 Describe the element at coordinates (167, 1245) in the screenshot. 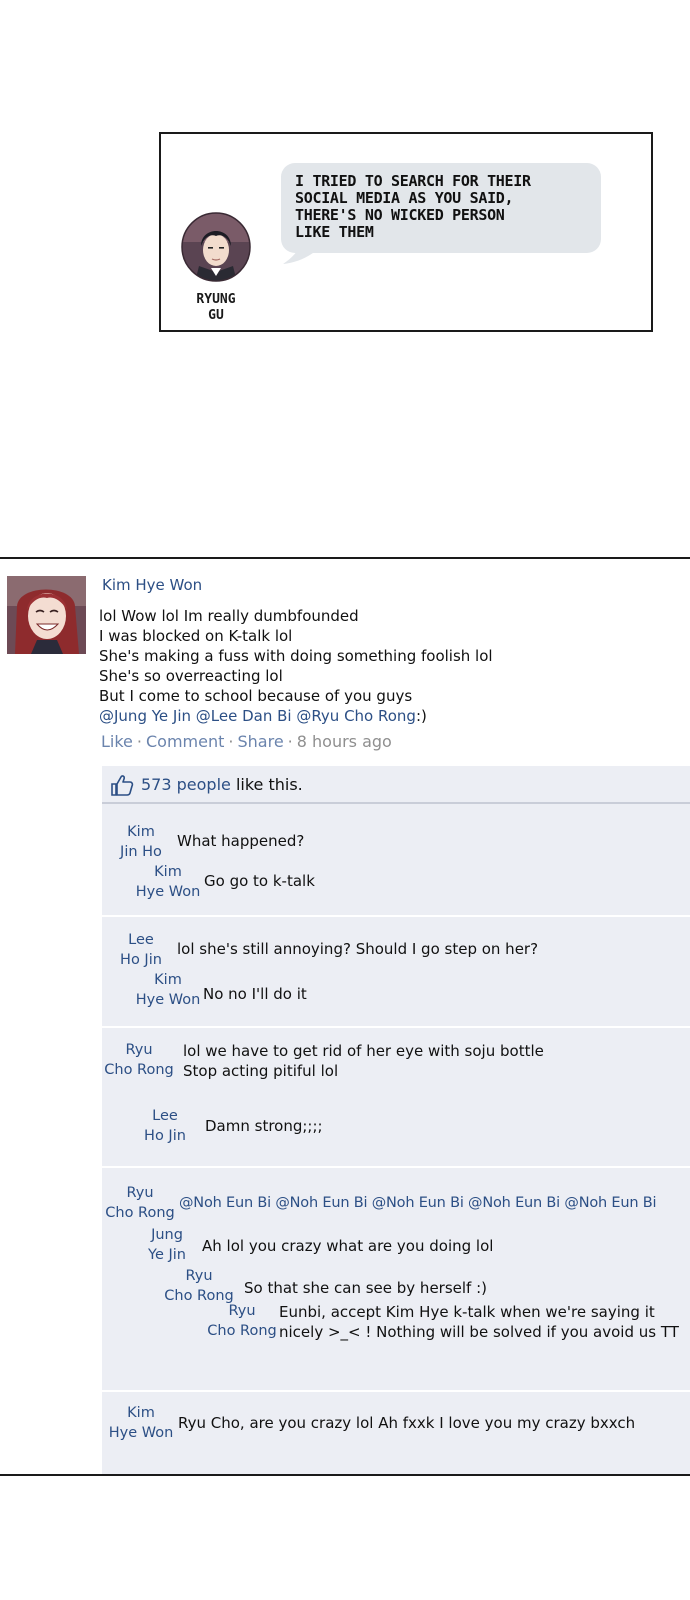

I see `comment-author: Jung Ye Jin` at that location.